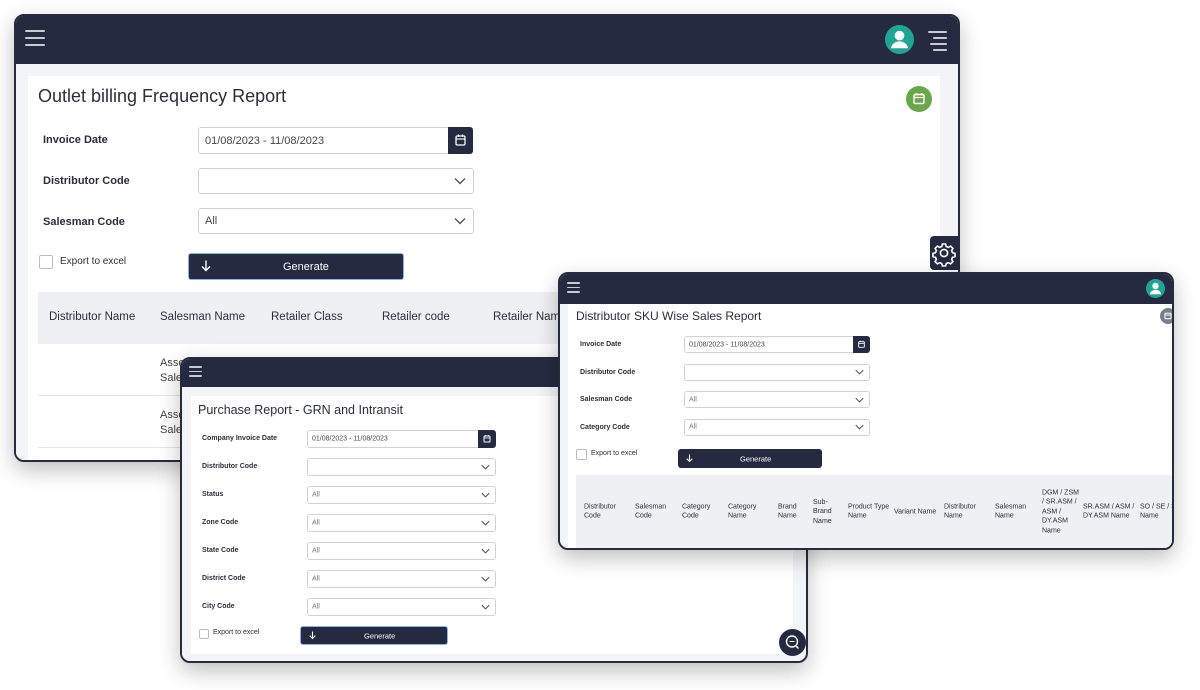 This screenshot has width=1200, height=690. Describe the element at coordinates (401, 523) in the screenshot. I see `zone-code-select: All` at that location.